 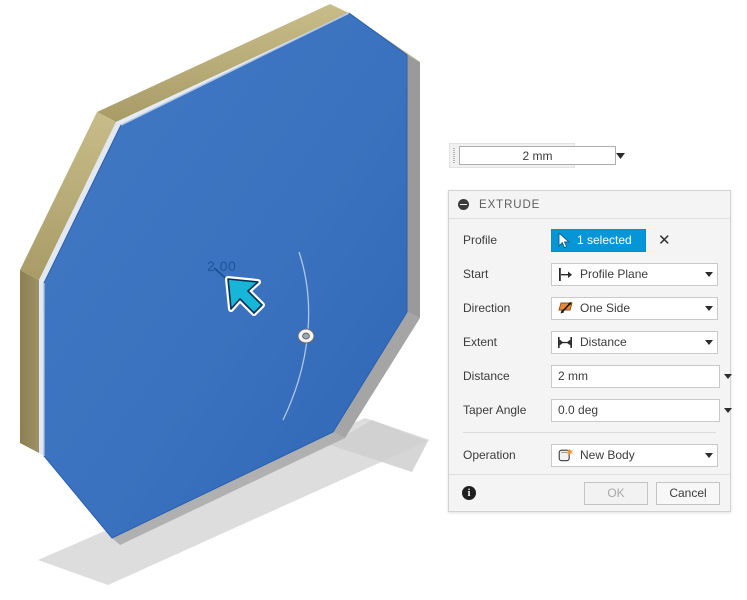 What do you see at coordinates (565, 342) in the screenshot?
I see `distance-extent-icon` at bounding box center [565, 342].